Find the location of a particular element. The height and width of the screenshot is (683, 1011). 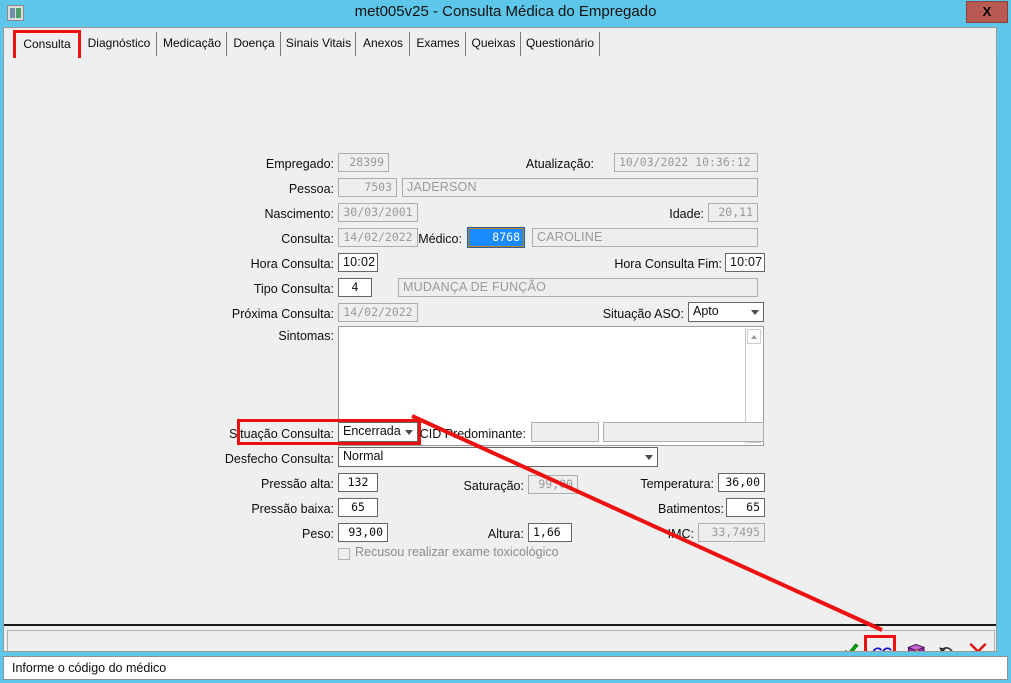

command-panel-separator is located at coordinates (500, 625).